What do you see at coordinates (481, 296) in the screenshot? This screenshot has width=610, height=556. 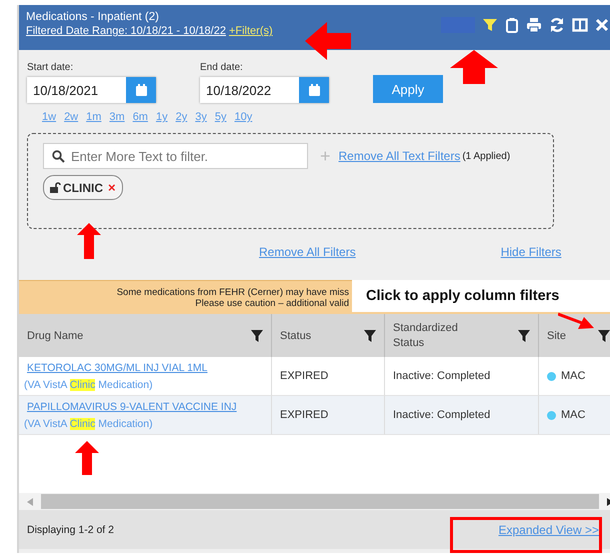 I see `annotation-callout: Click to apply column filters` at bounding box center [481, 296].